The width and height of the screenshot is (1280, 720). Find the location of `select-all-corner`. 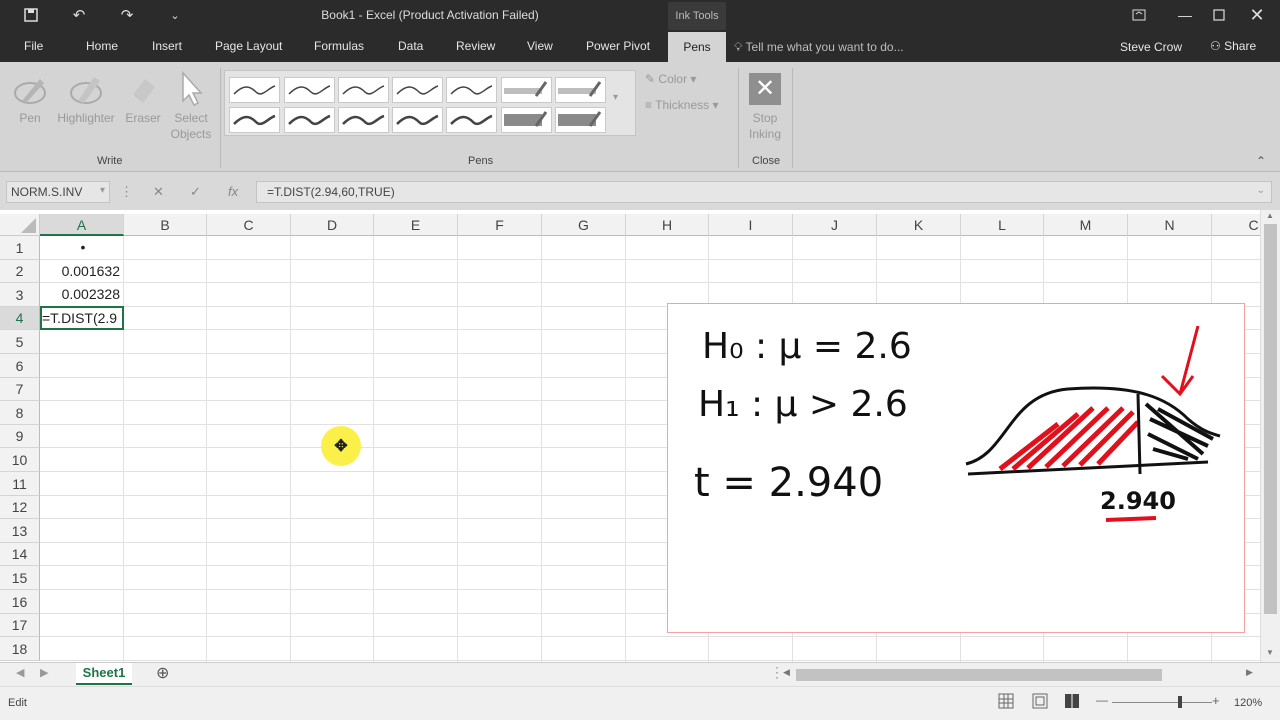

select-all-corner is located at coordinates (20, 225).